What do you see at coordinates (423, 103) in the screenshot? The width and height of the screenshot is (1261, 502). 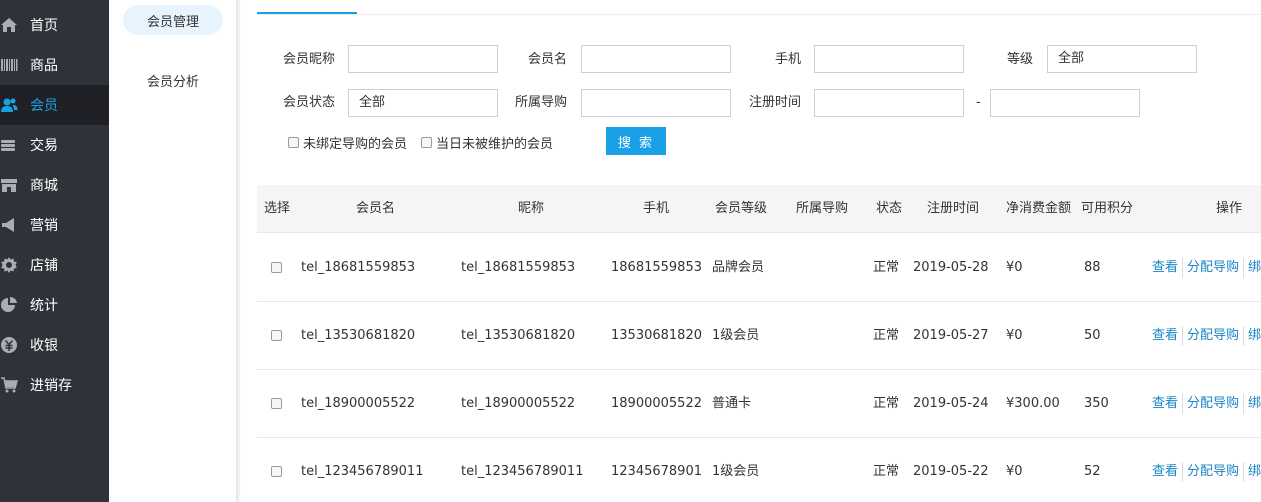 I see `status-select: 全部` at bounding box center [423, 103].